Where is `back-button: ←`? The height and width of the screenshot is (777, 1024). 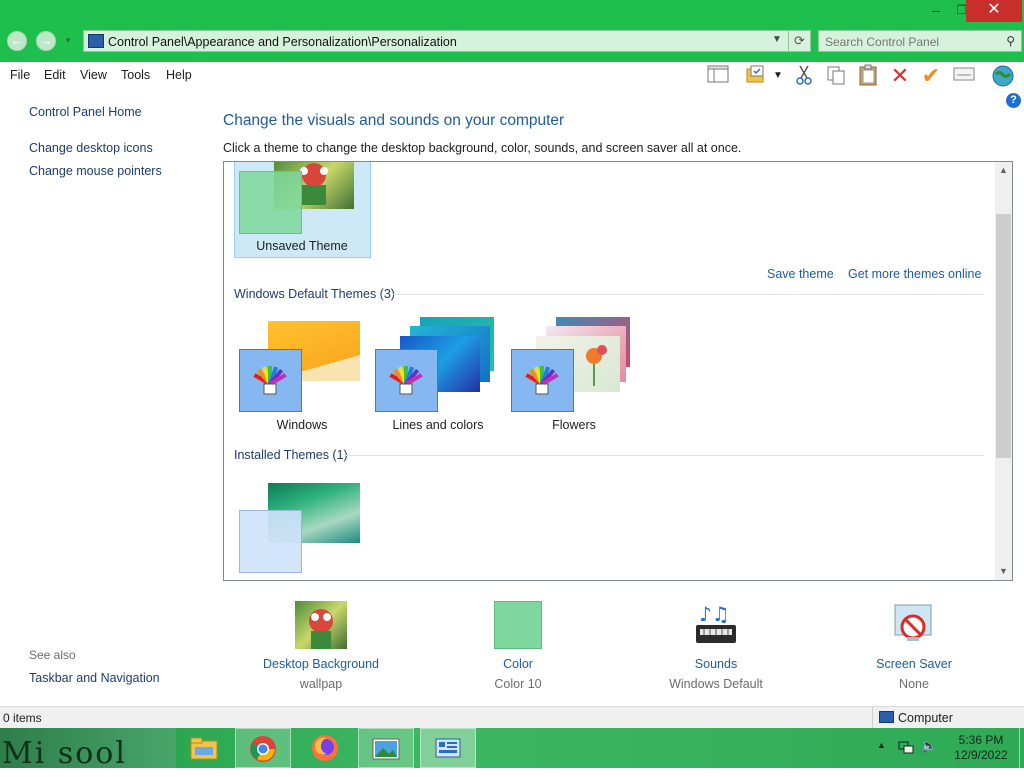 back-button: ← is located at coordinates (17, 41).